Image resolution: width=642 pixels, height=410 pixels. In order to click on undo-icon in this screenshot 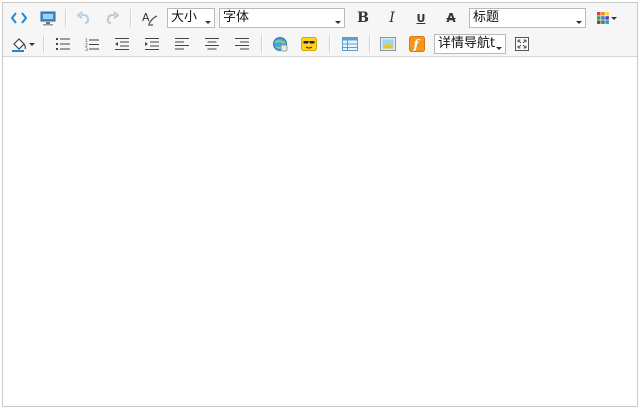, I will do `click(84, 18)`.